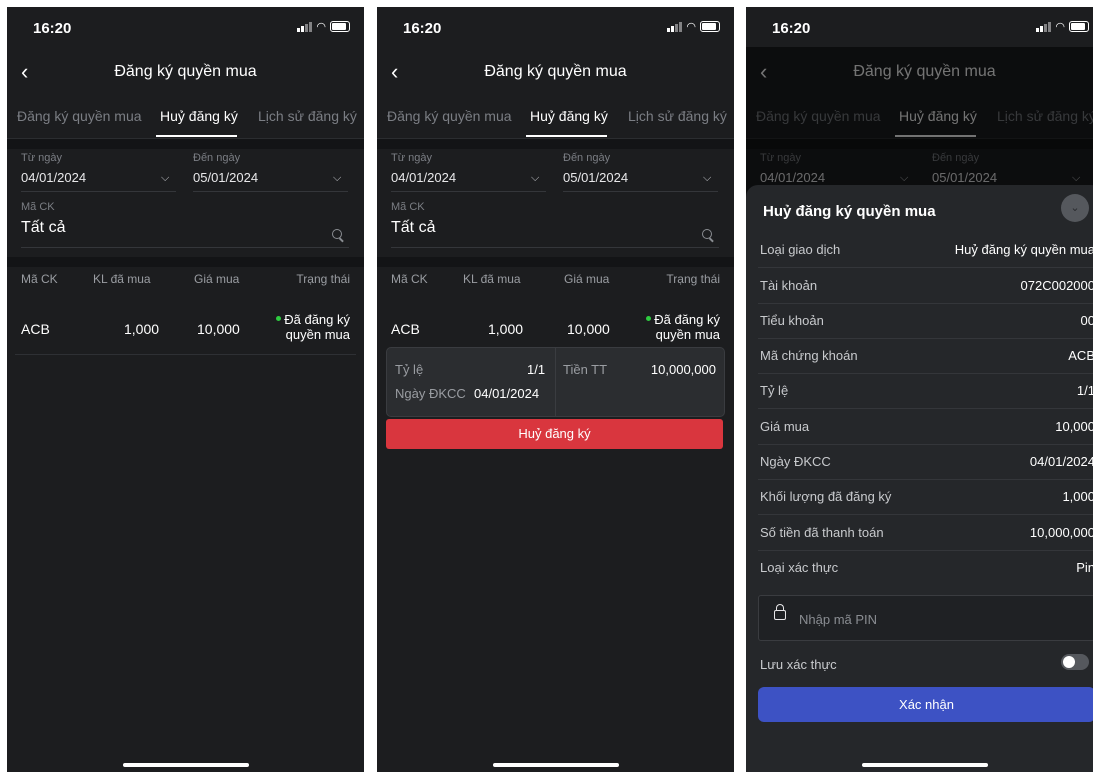 The image size is (1093, 773). I want to click on detail-row: Loại giao dịch Huỷ đăng ký quyền mua, so click(925, 250).